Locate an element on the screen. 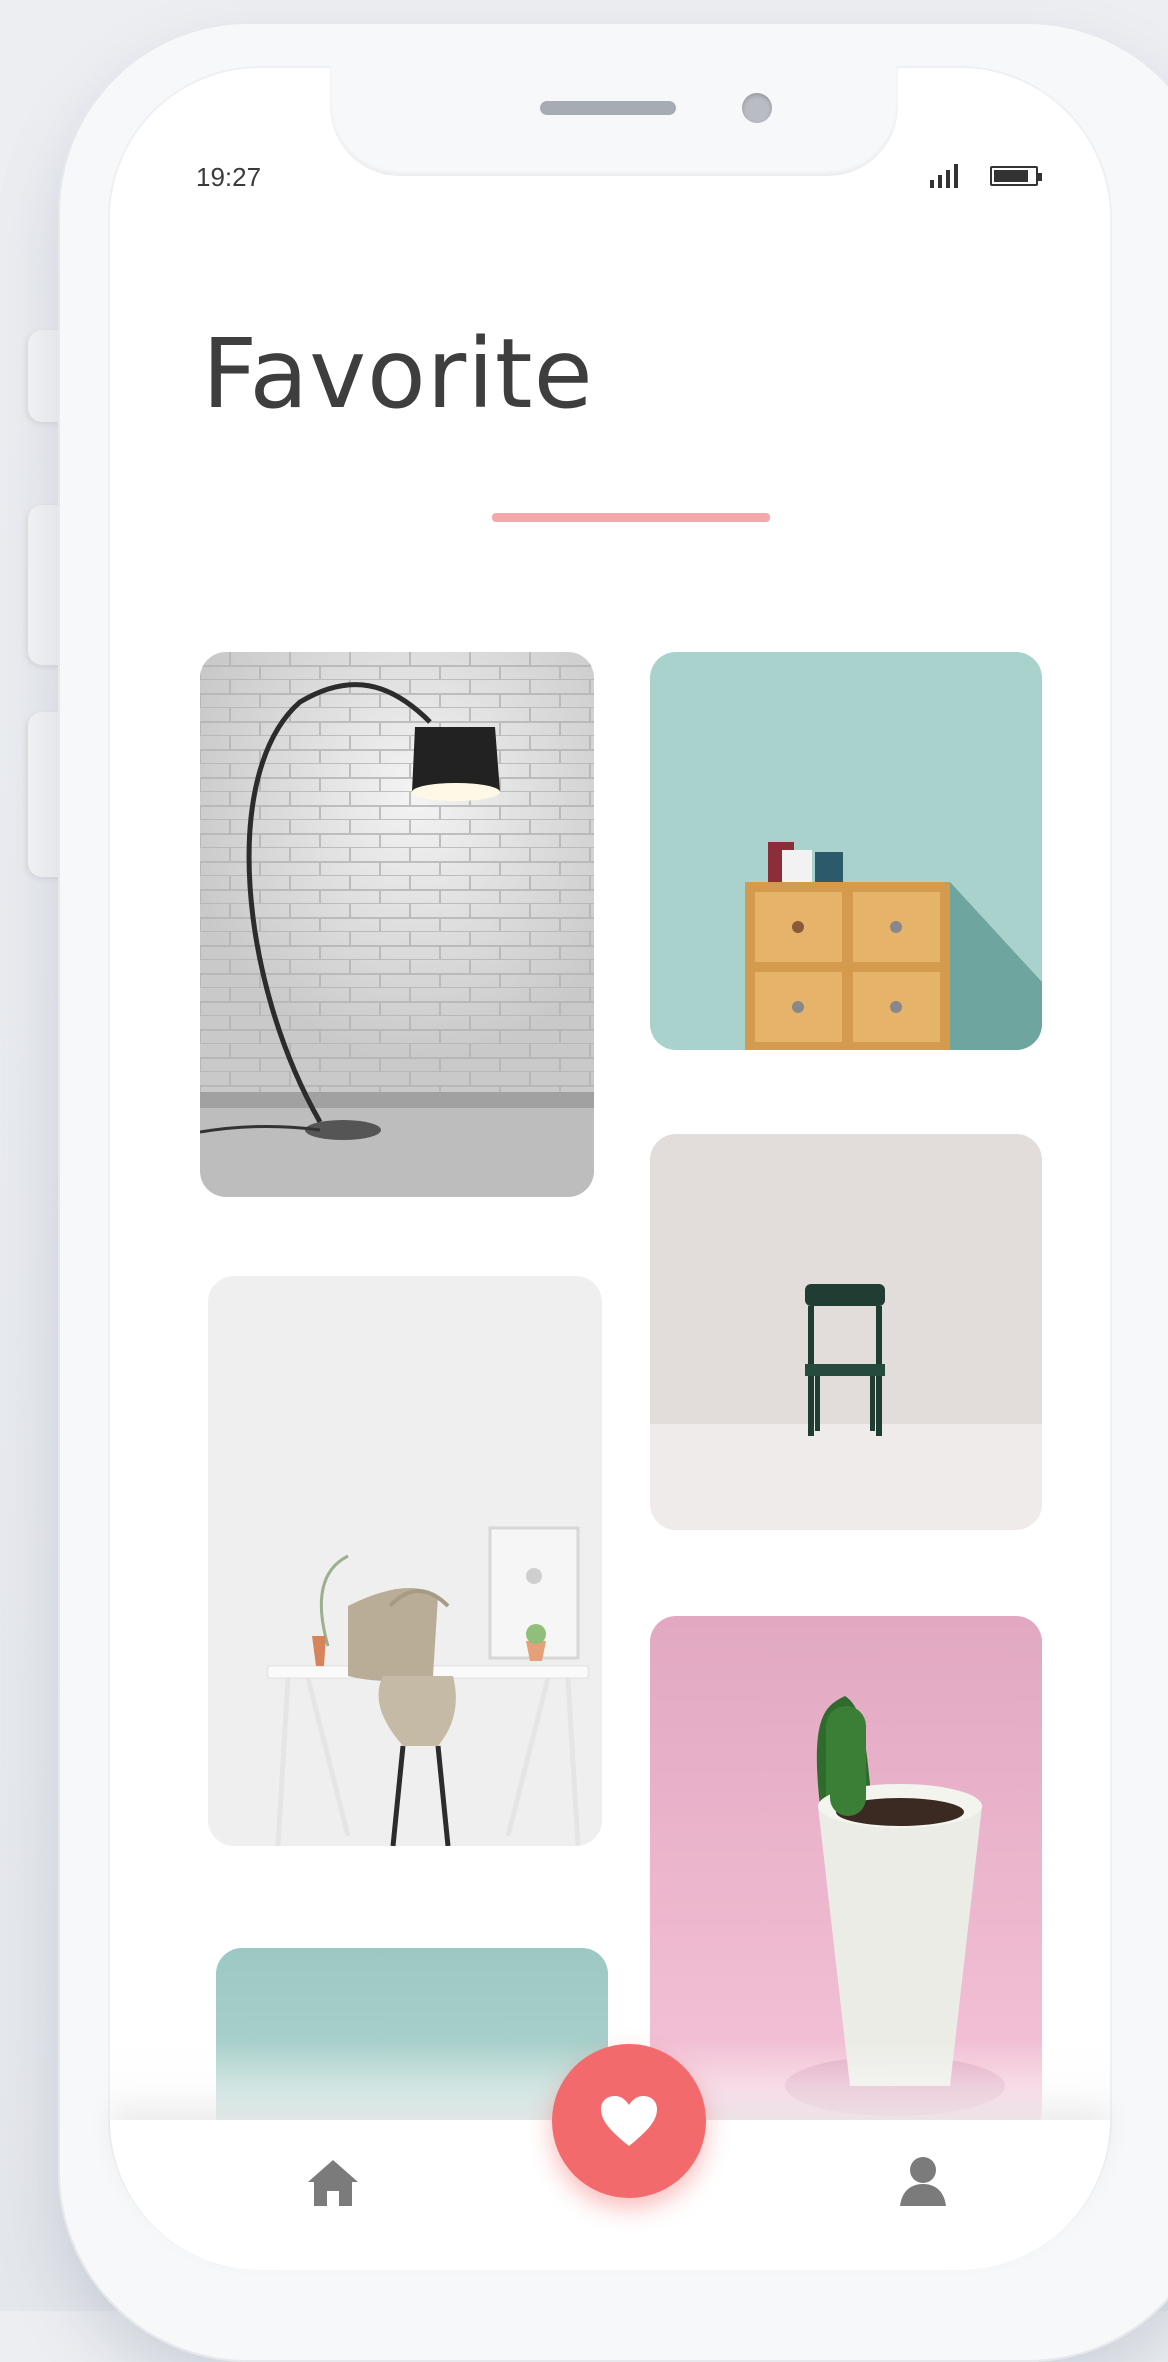 The image size is (1168, 2362). side-button-volume-down is located at coordinates (45, 794).